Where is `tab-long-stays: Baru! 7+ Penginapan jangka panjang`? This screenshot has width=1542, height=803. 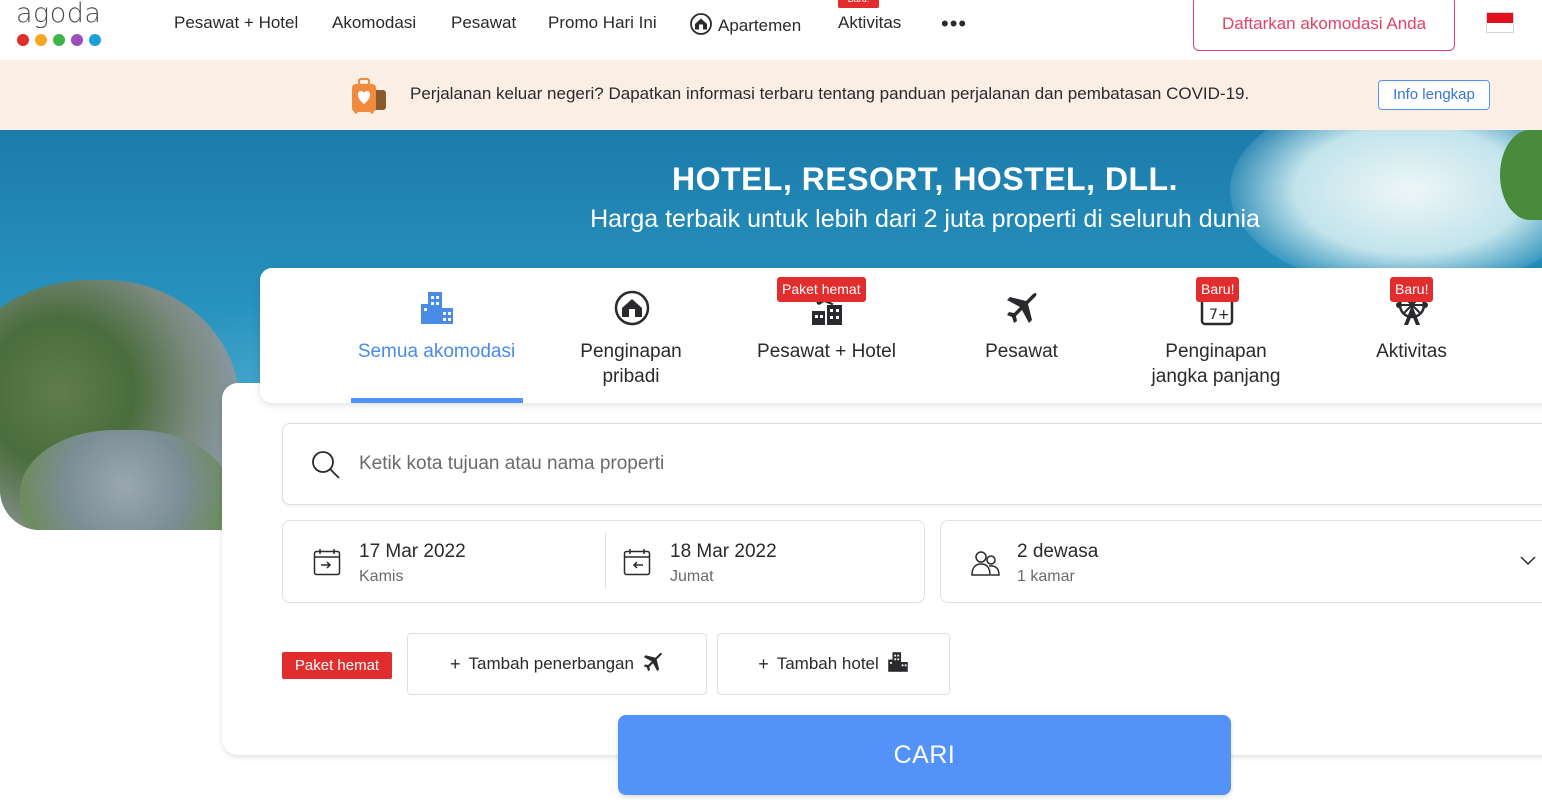
tab-long-stays: Baru! 7+ Penginapan jangka panjang is located at coordinates (1216, 333).